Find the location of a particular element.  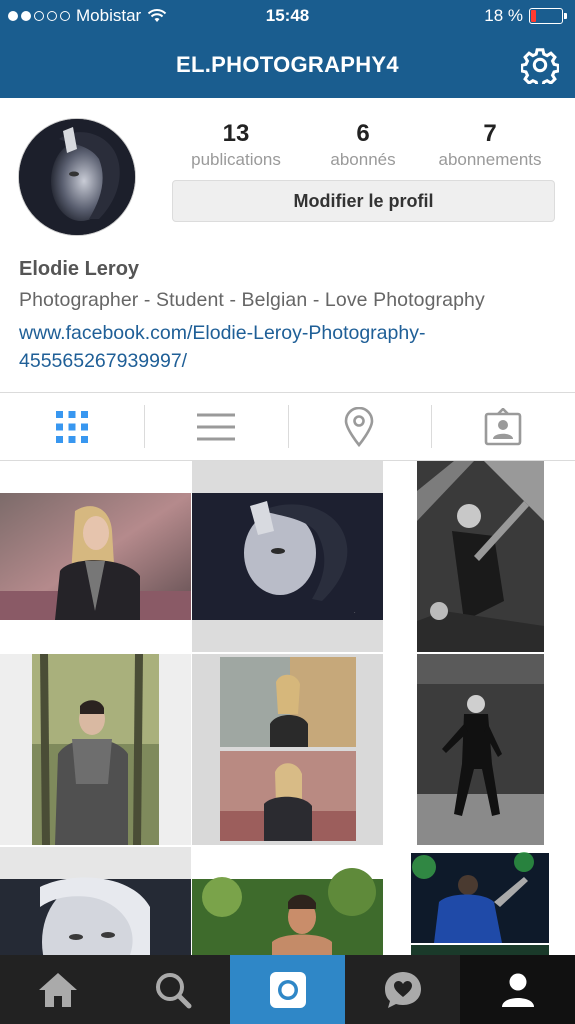

location-pin-icon is located at coordinates (359, 426).